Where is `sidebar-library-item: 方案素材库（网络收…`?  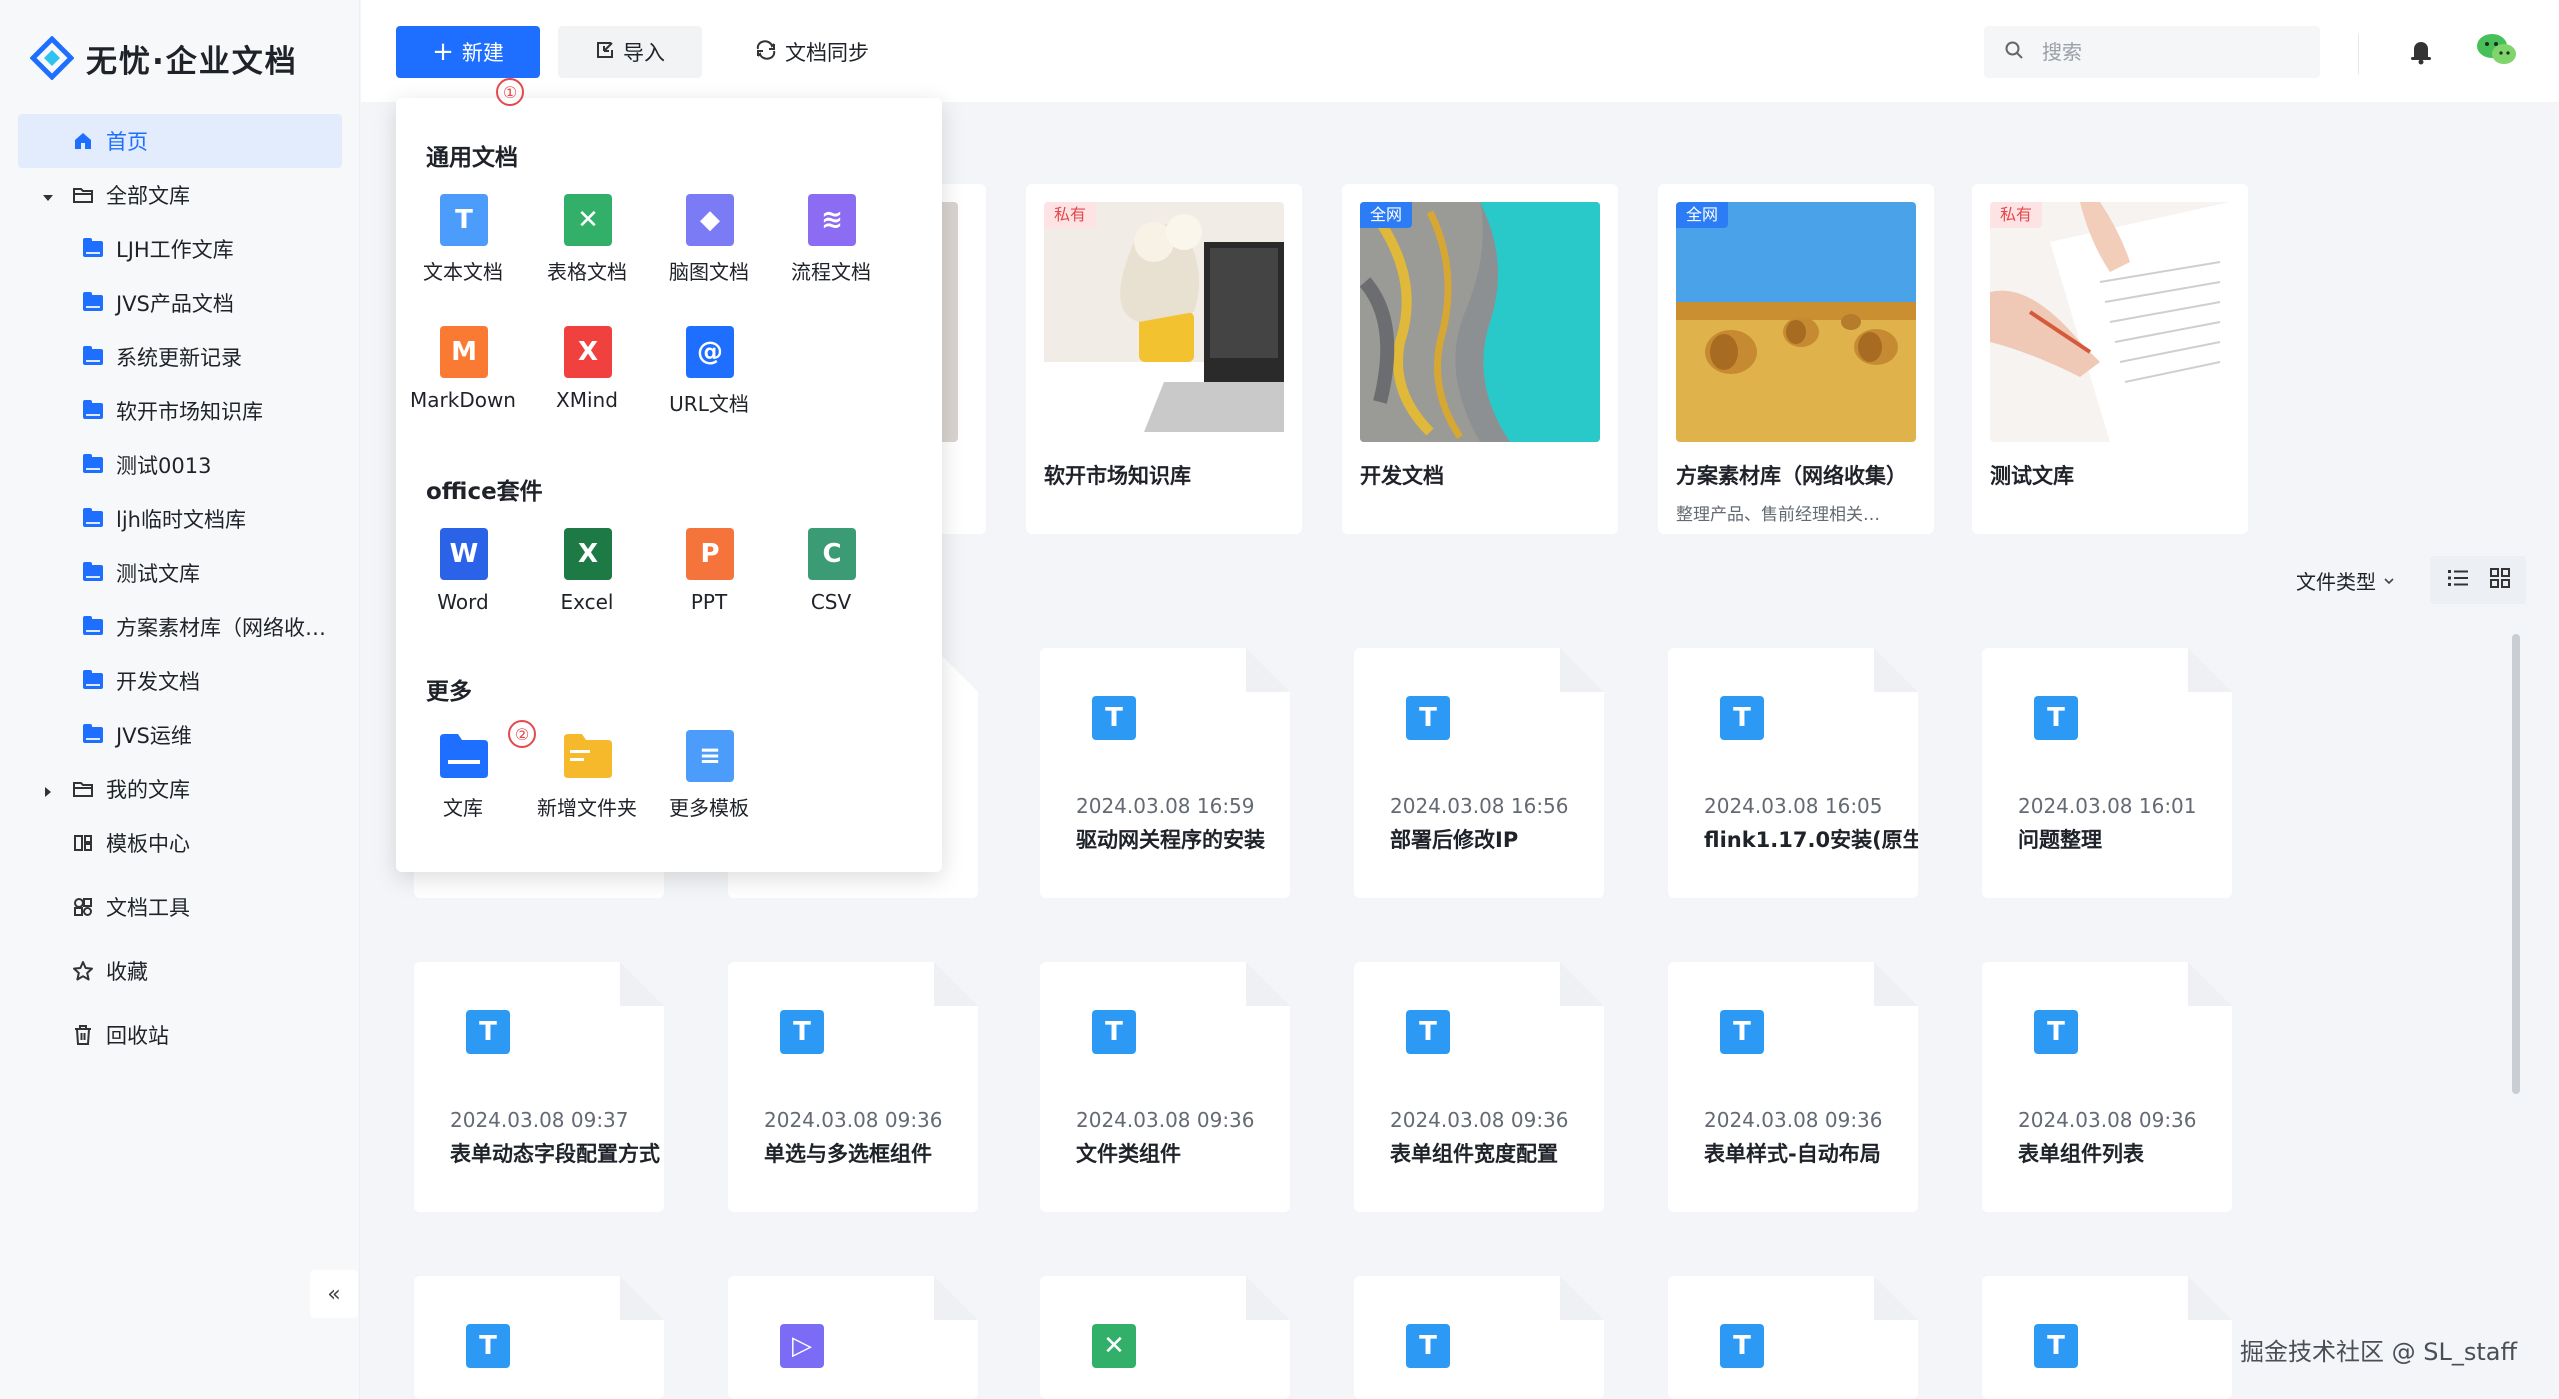 sidebar-library-item: 方案素材库（网络收… is located at coordinates (180, 627).